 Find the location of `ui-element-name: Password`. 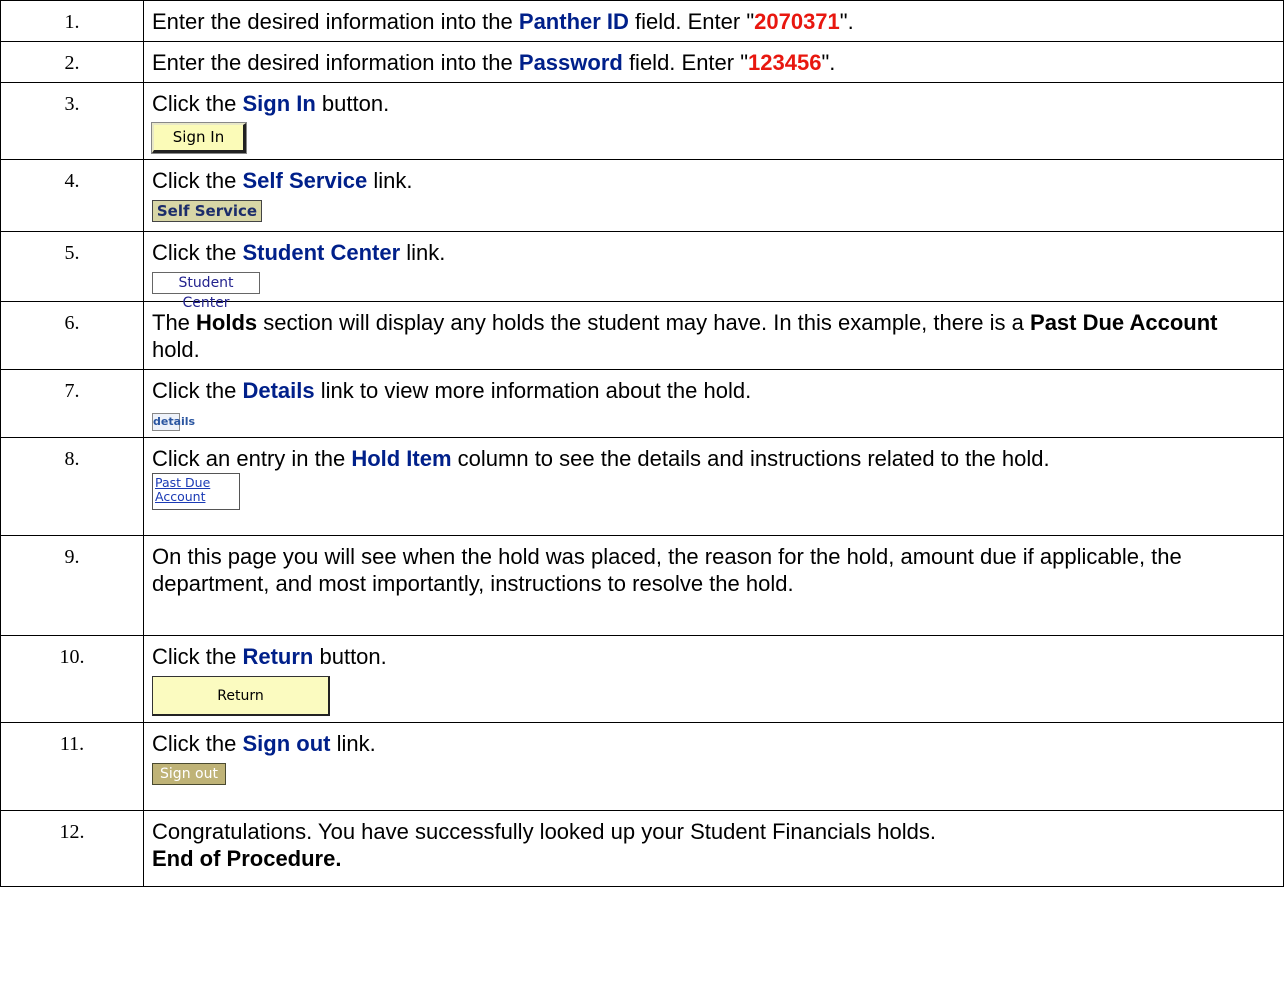

ui-element-name: Password is located at coordinates (570, 62).